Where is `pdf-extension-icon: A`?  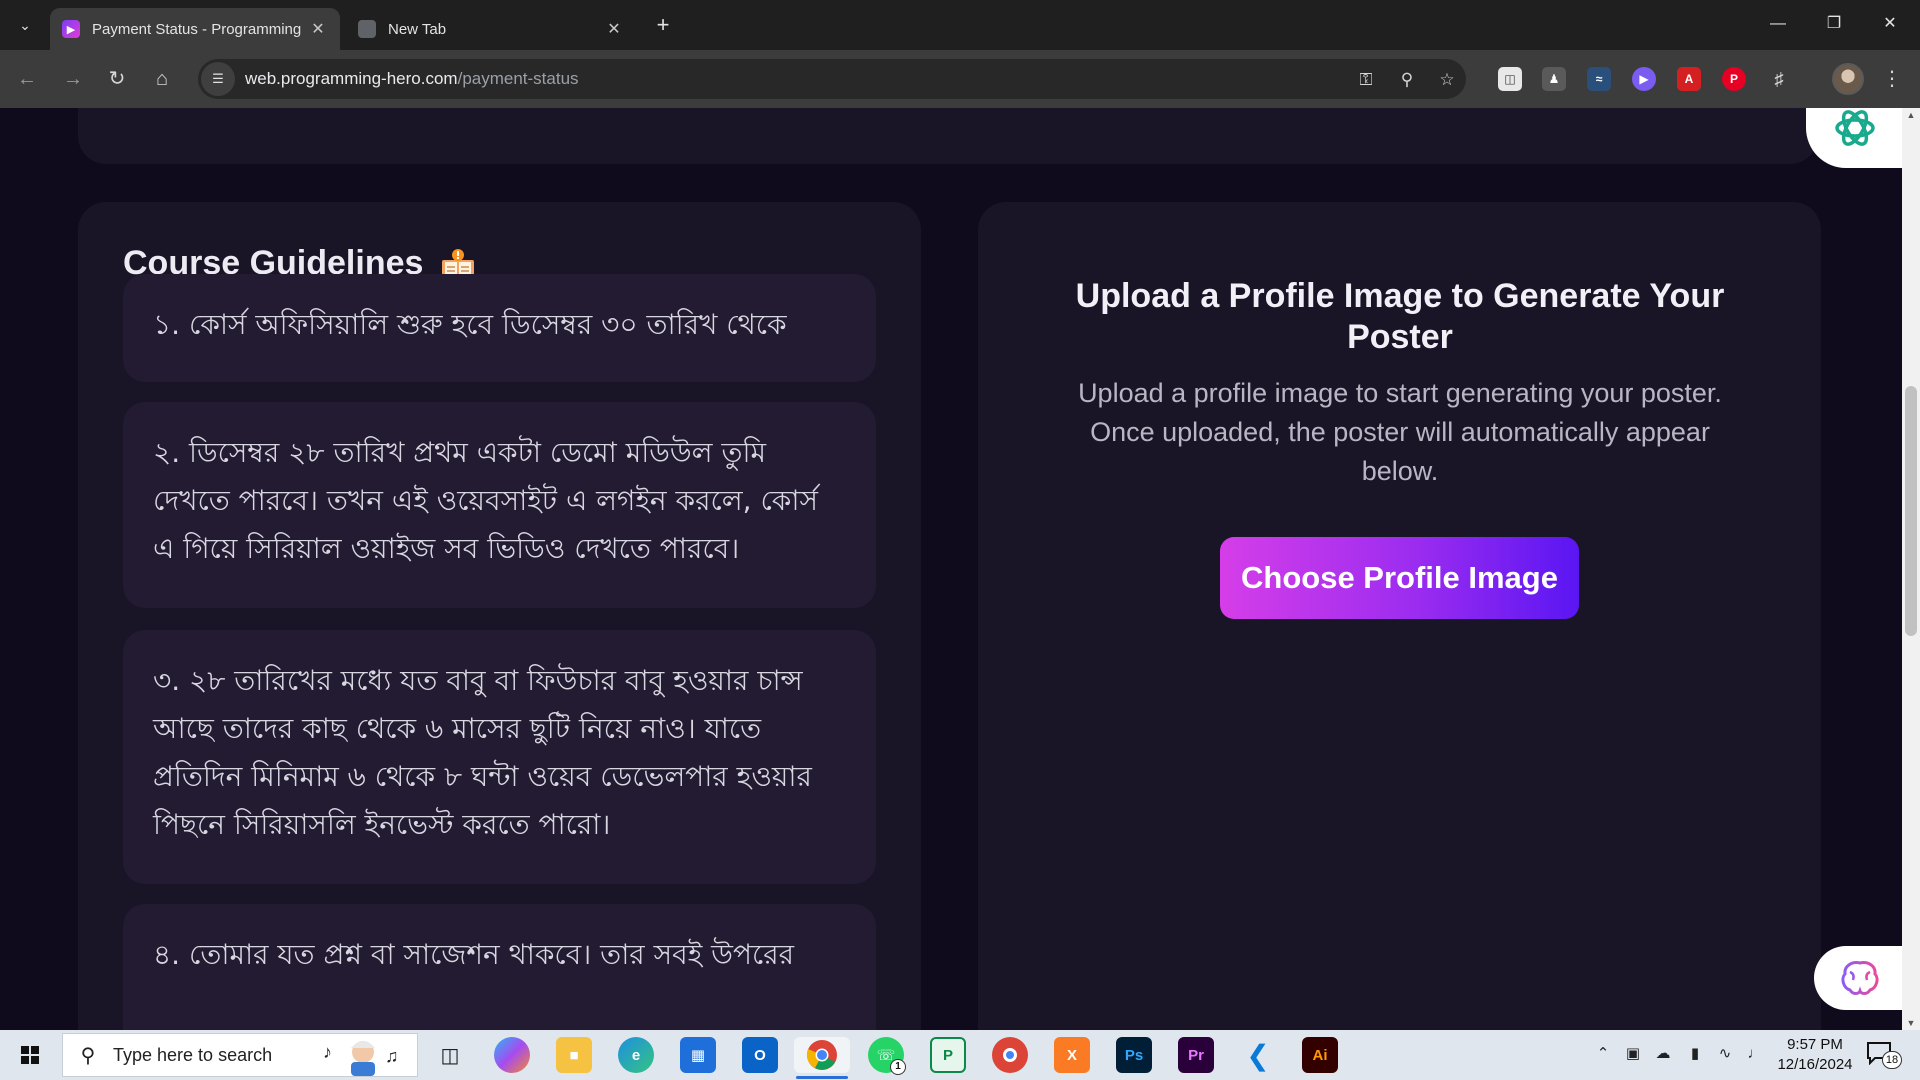
pdf-extension-icon: A is located at coordinates (1689, 79).